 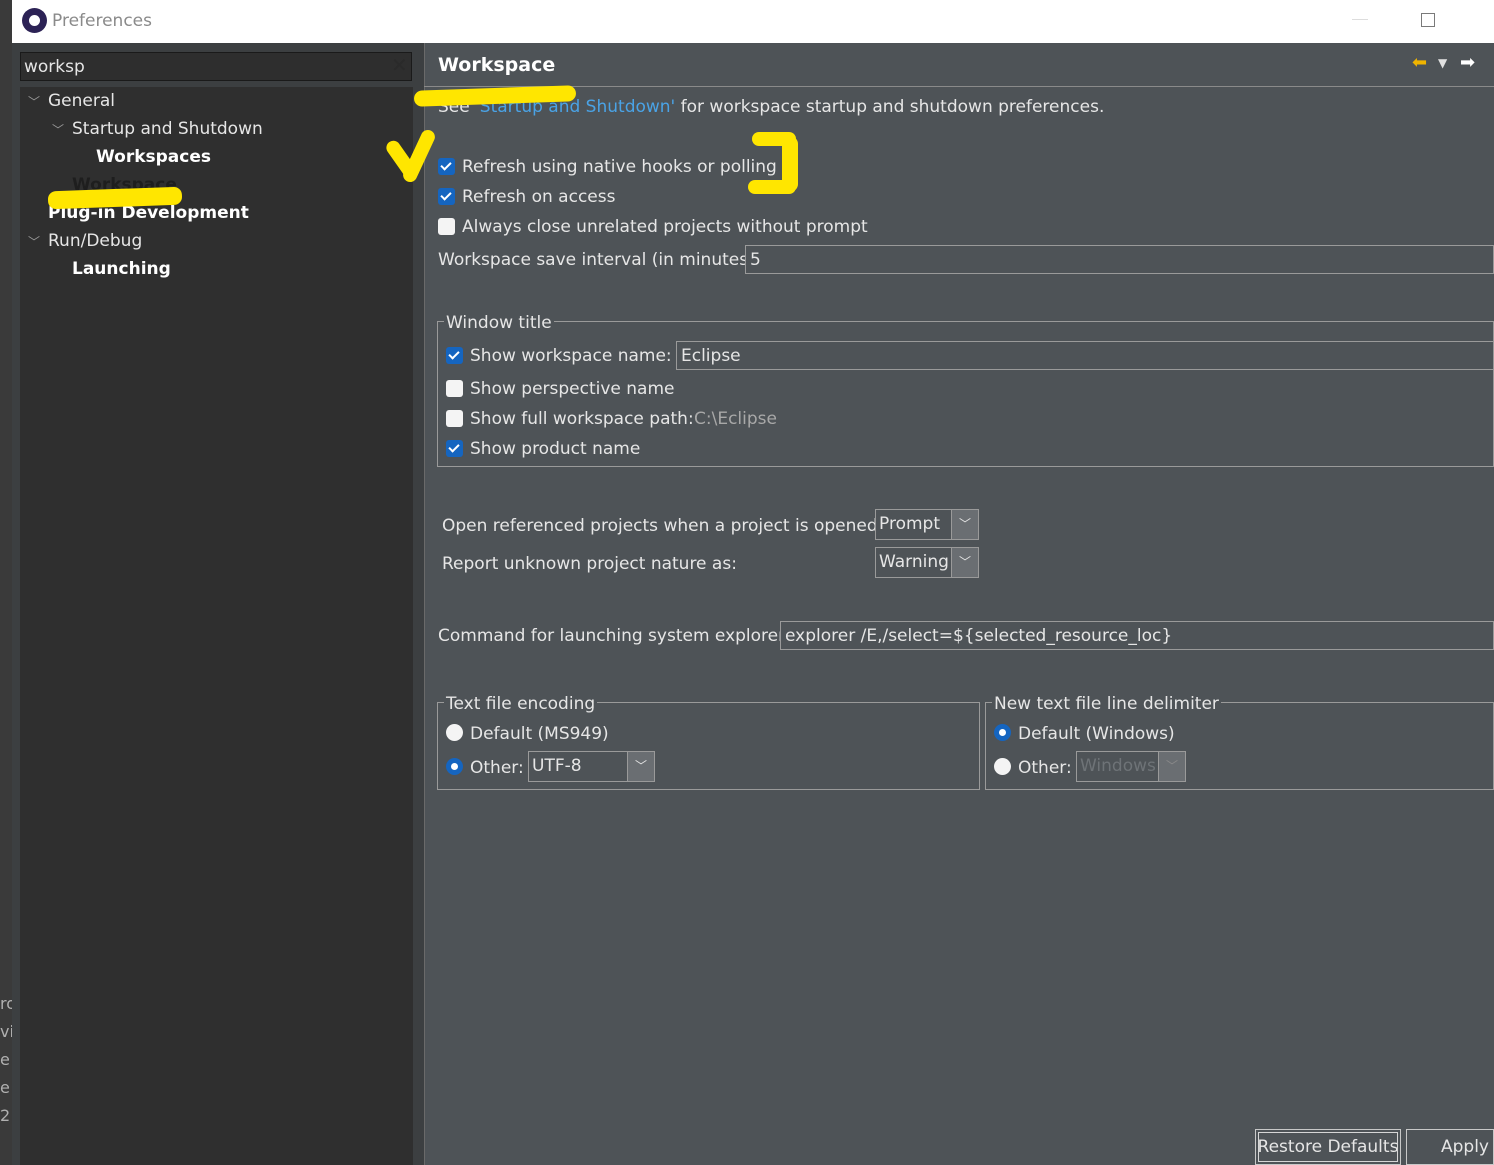 I want to click on chevron-down-icon: ▼, so click(x=1442, y=63).